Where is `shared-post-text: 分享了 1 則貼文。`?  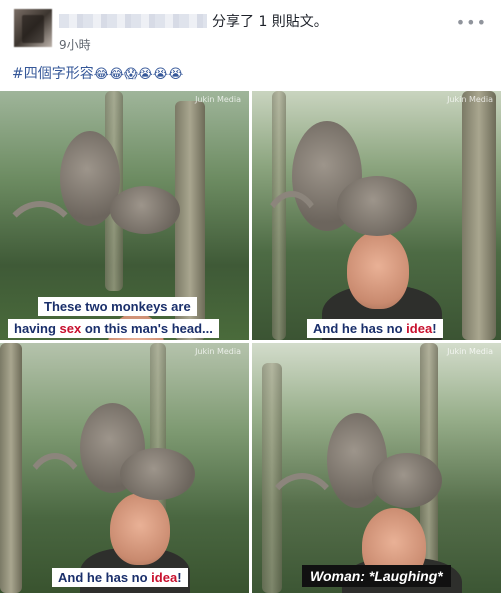
shared-post-text: 分享了 1 則貼文。 is located at coordinates (270, 22).